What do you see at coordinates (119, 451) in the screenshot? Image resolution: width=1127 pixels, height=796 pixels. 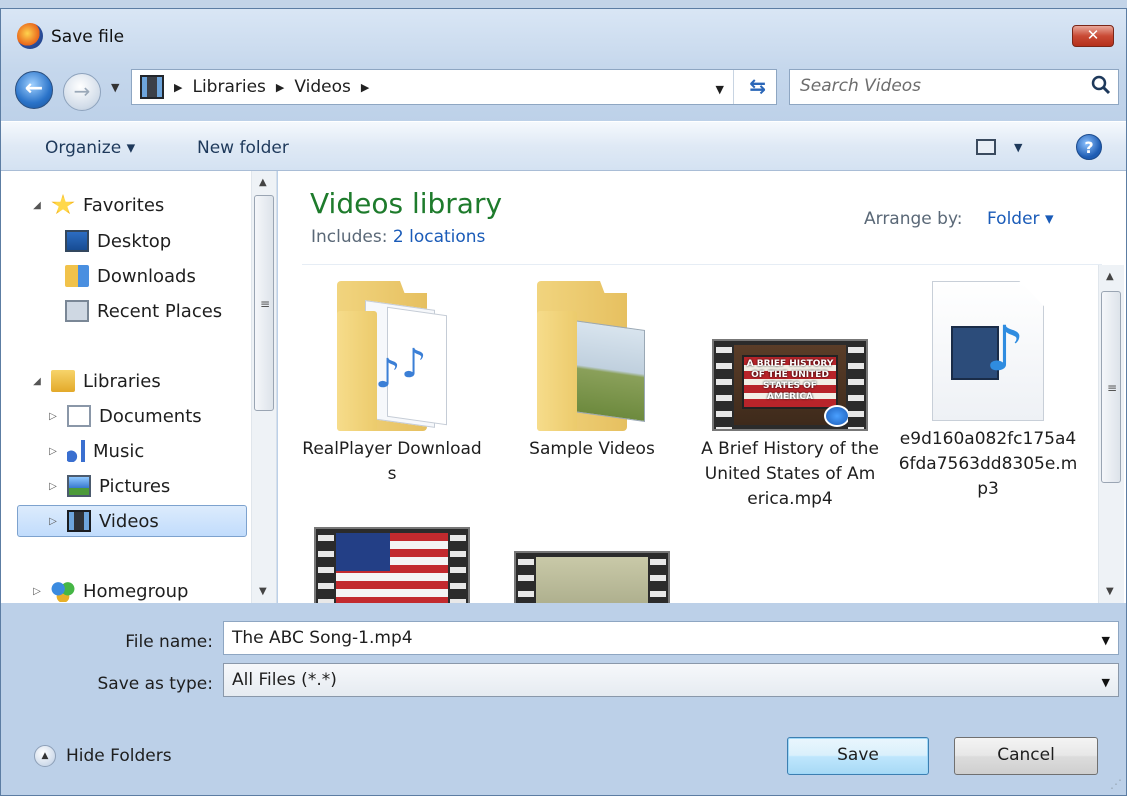 I see `tree-label: Music` at bounding box center [119, 451].